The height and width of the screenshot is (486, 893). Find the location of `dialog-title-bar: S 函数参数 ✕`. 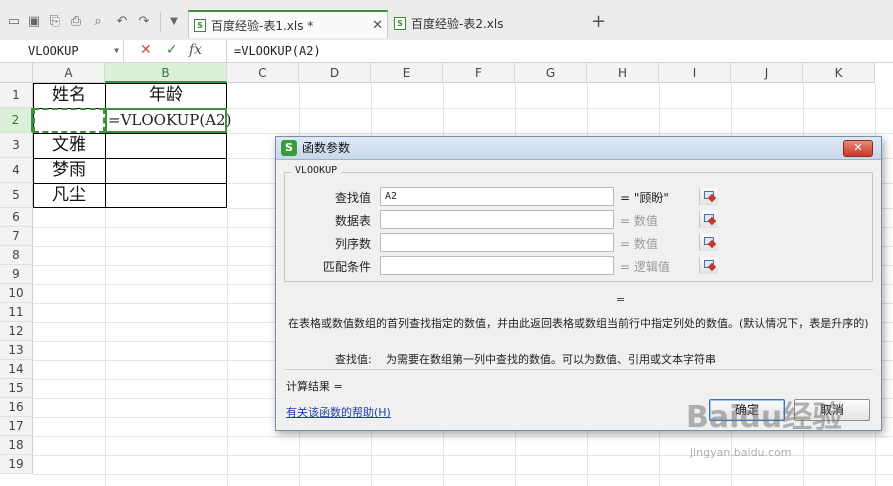

dialog-title-bar: S 函数参数 ✕ is located at coordinates (578, 148).